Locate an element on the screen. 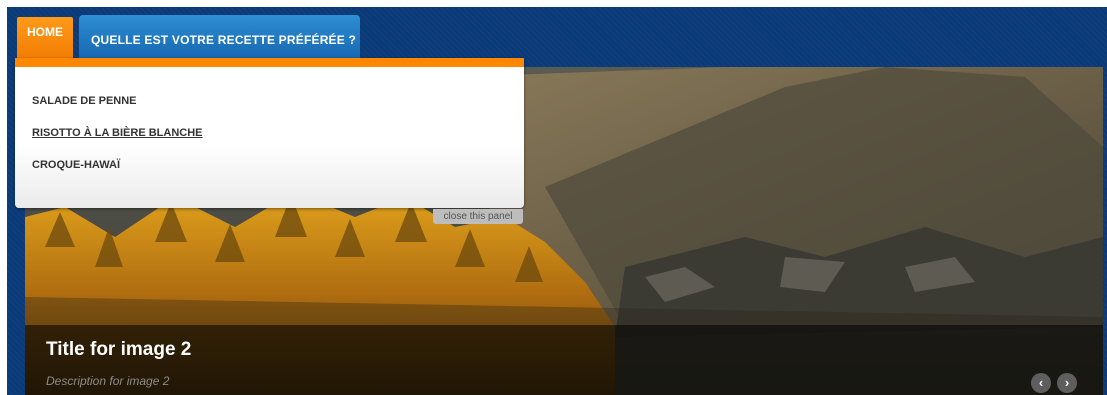  nav-recipe-tab: QUELLE EST VOTRE RECETTE PRÉFÉRÉE ? is located at coordinates (219, 39).